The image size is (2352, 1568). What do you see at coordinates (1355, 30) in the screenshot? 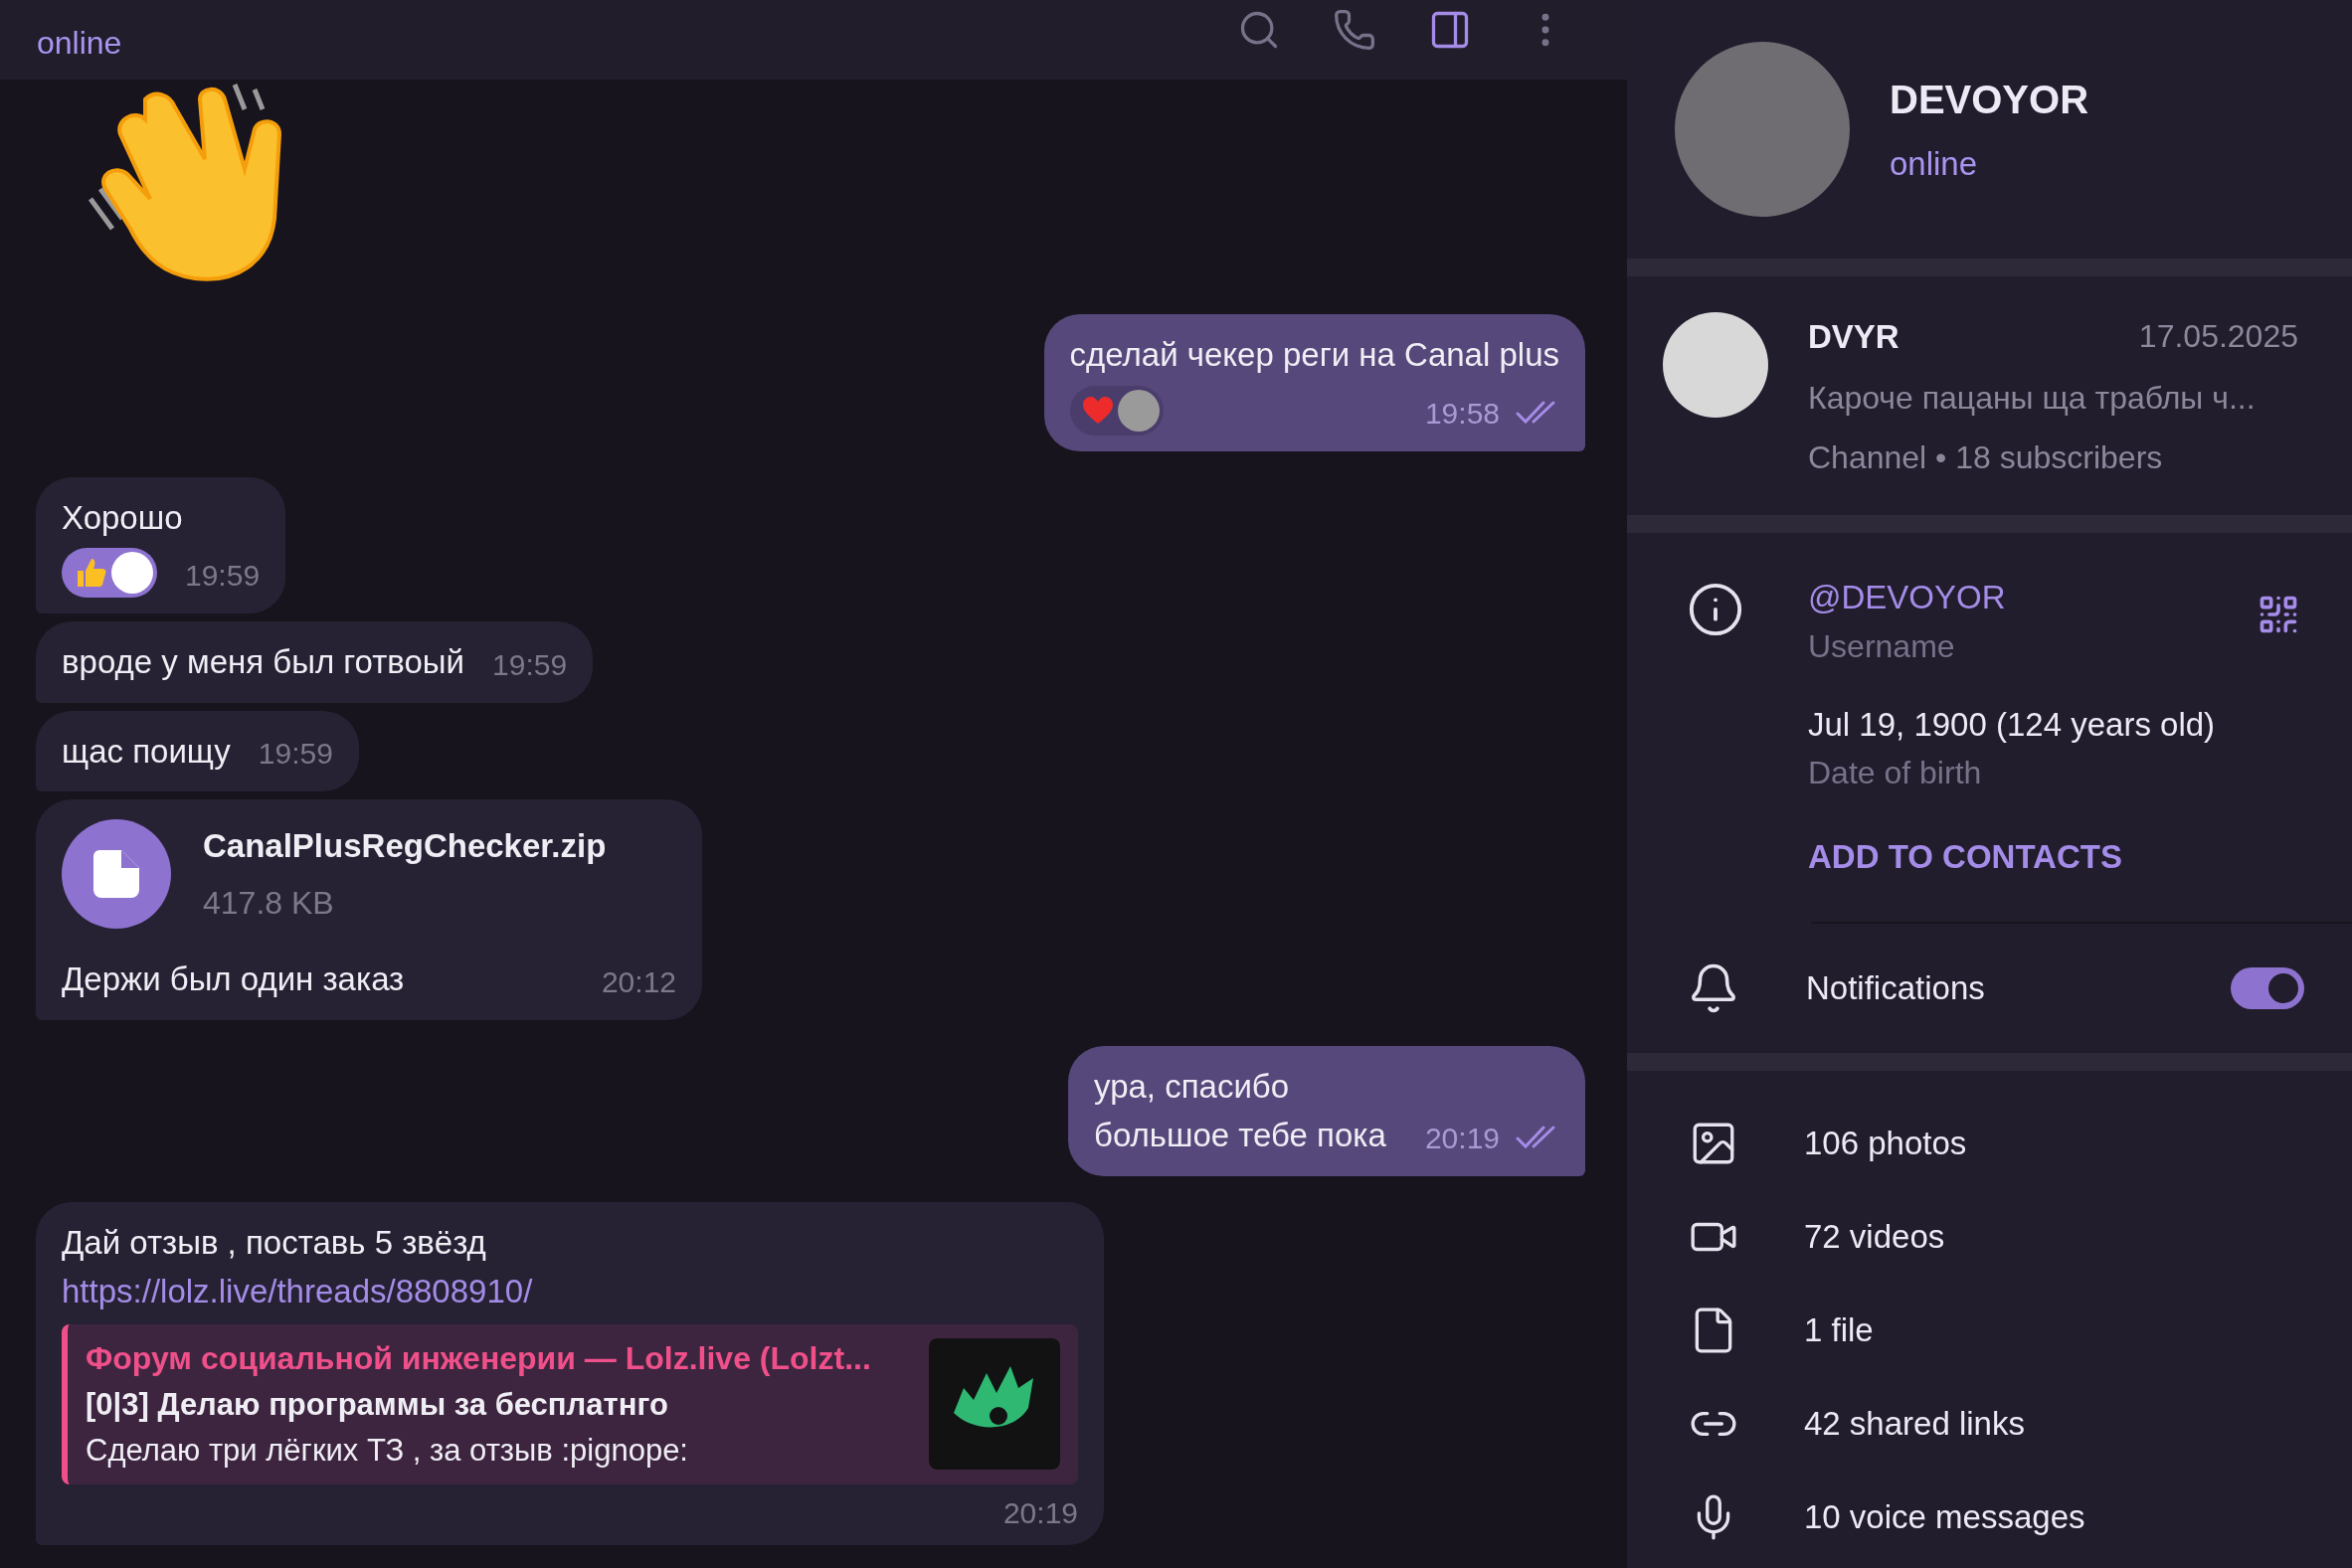
I see `phone-icon` at bounding box center [1355, 30].